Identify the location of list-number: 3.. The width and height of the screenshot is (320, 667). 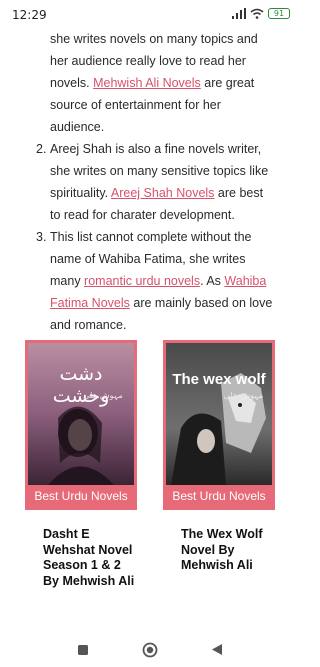
(41, 237).